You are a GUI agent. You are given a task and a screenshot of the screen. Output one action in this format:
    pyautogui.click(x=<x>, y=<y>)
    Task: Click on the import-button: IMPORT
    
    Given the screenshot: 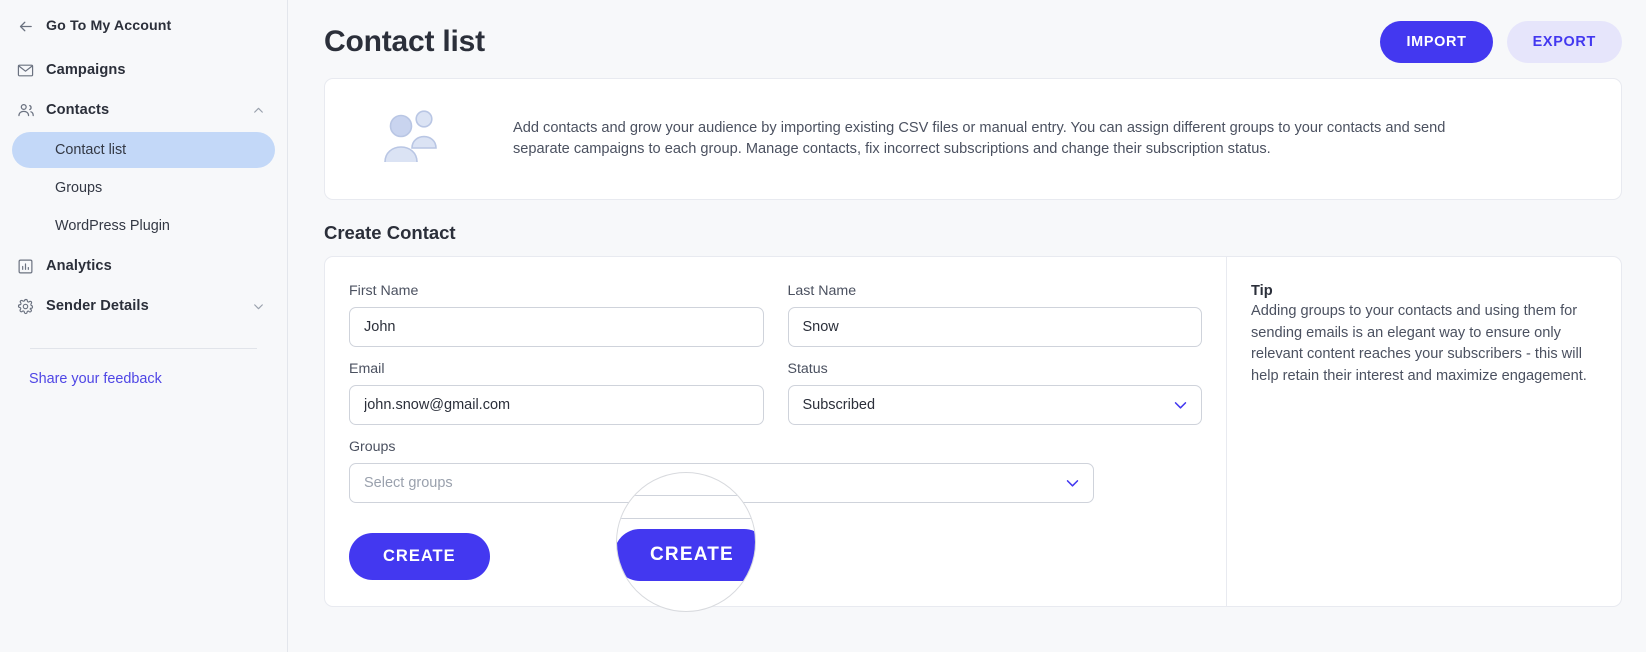 What is the action you would take?
    pyautogui.click(x=1436, y=42)
    